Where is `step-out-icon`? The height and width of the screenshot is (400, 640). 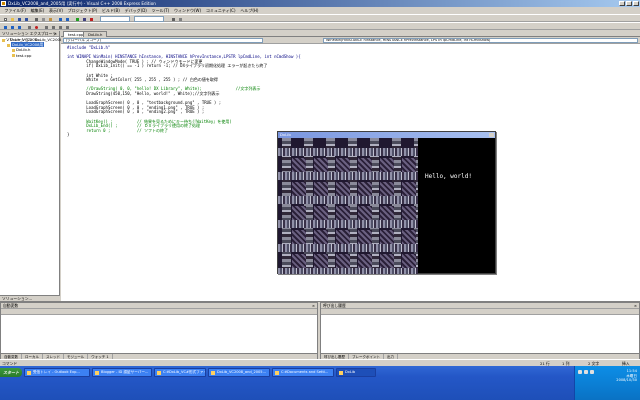 step-out-icon is located at coordinates (19, 26).